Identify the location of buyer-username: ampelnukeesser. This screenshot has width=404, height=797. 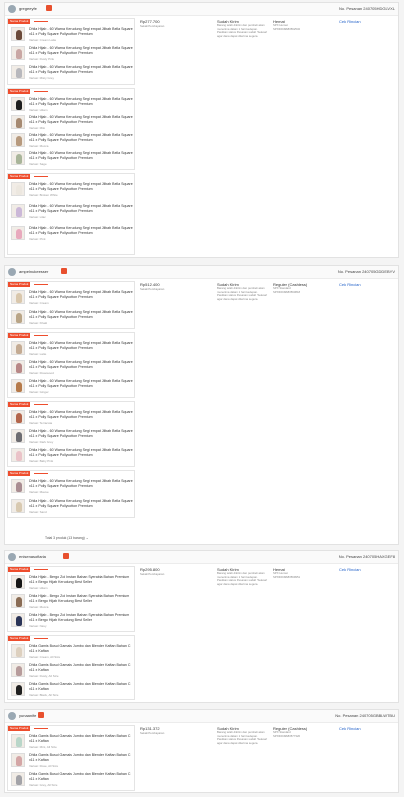
(33, 271).